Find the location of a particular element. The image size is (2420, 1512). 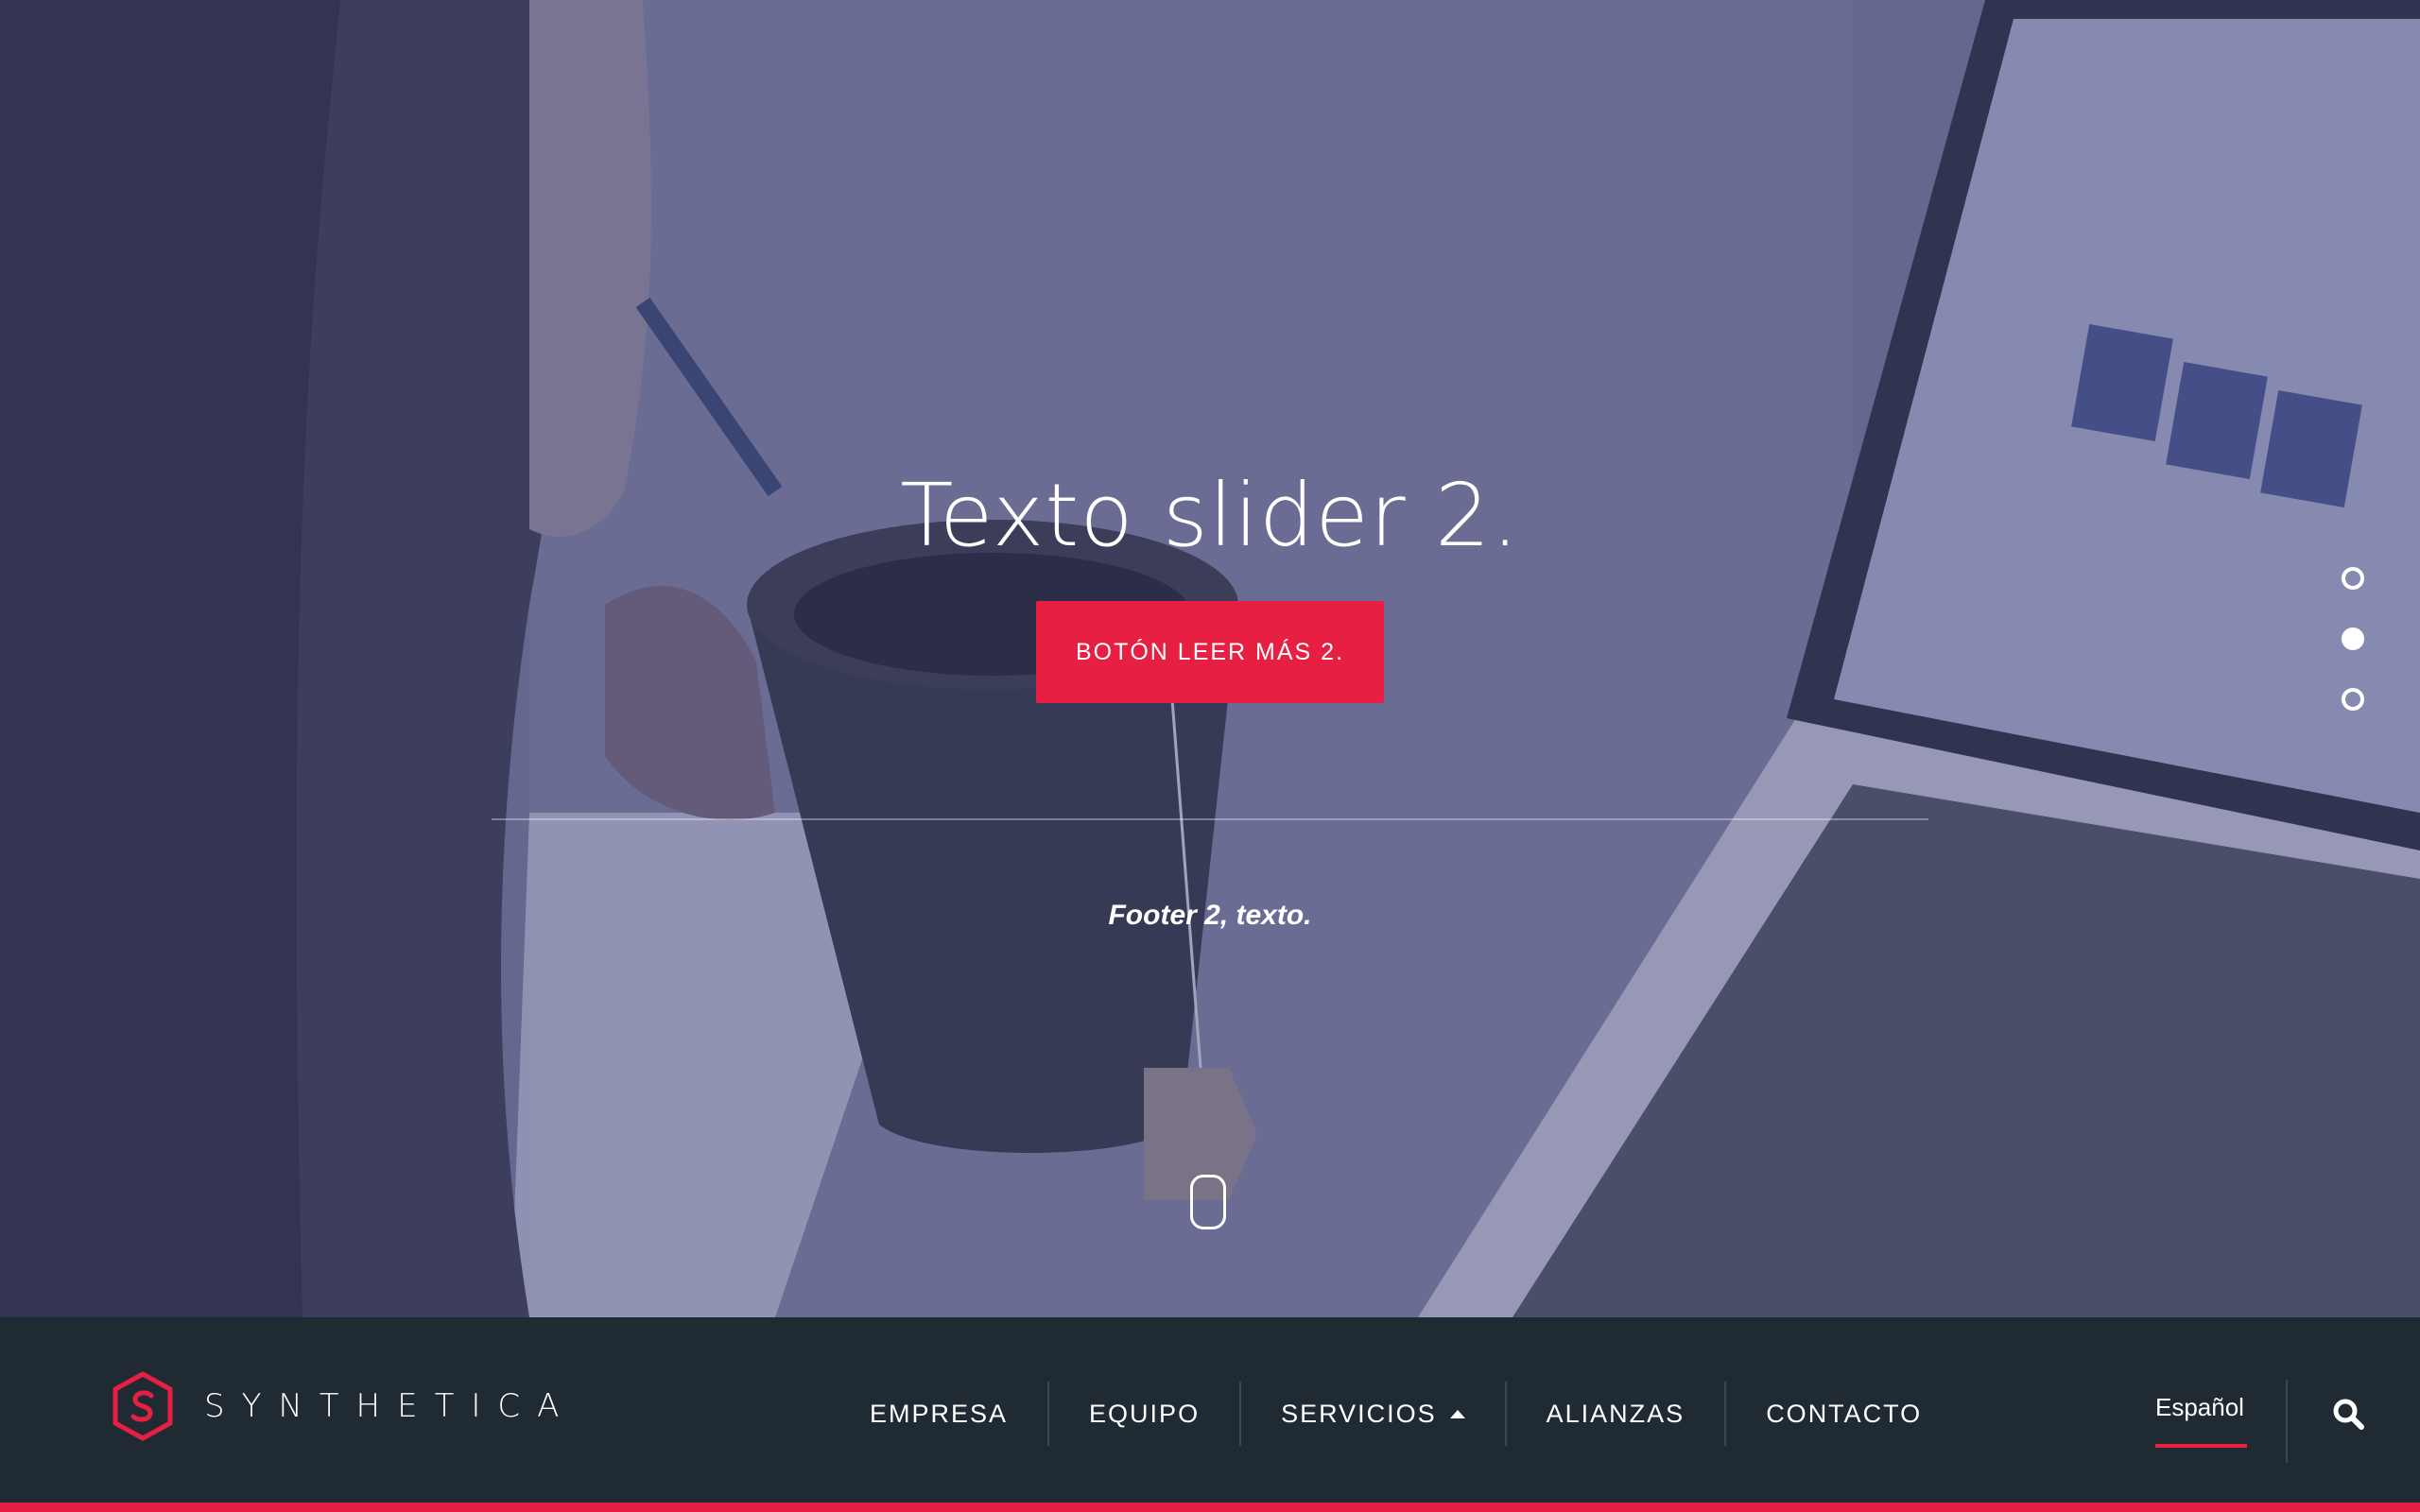

search-button is located at coordinates (2348, 1414).